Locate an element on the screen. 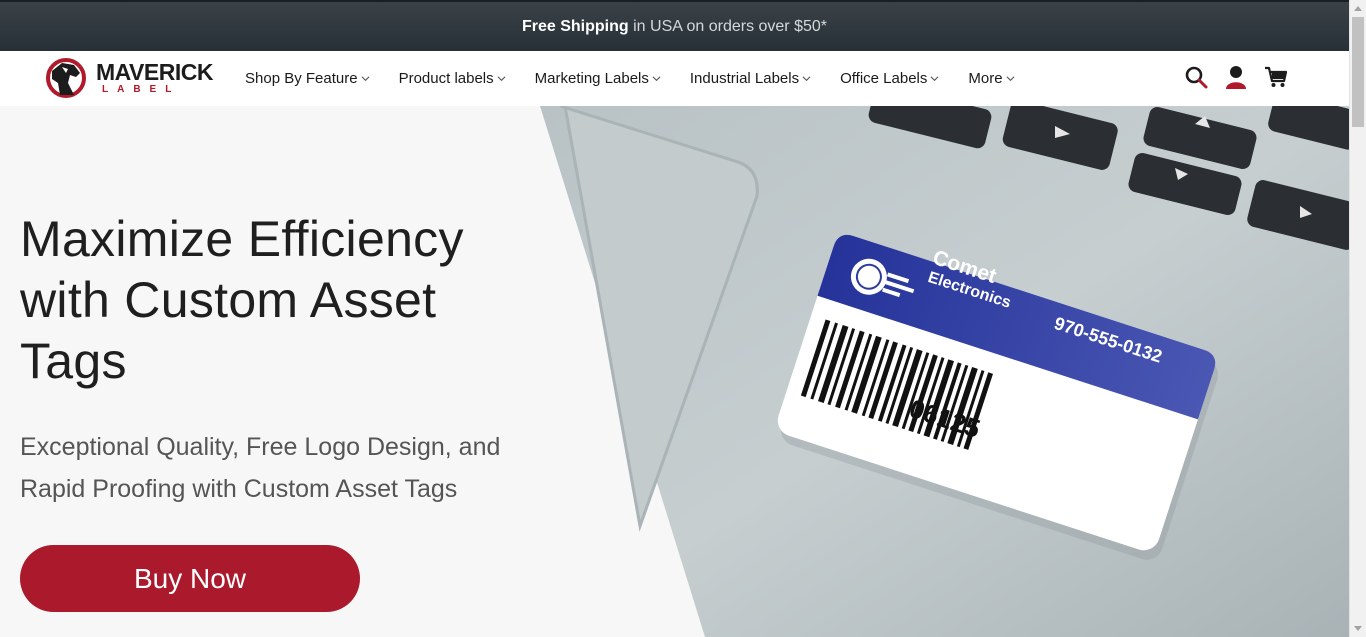 Image resolution: width=1366 pixels, height=637 pixels. buy-now-button: Buy Now is located at coordinates (190, 578).